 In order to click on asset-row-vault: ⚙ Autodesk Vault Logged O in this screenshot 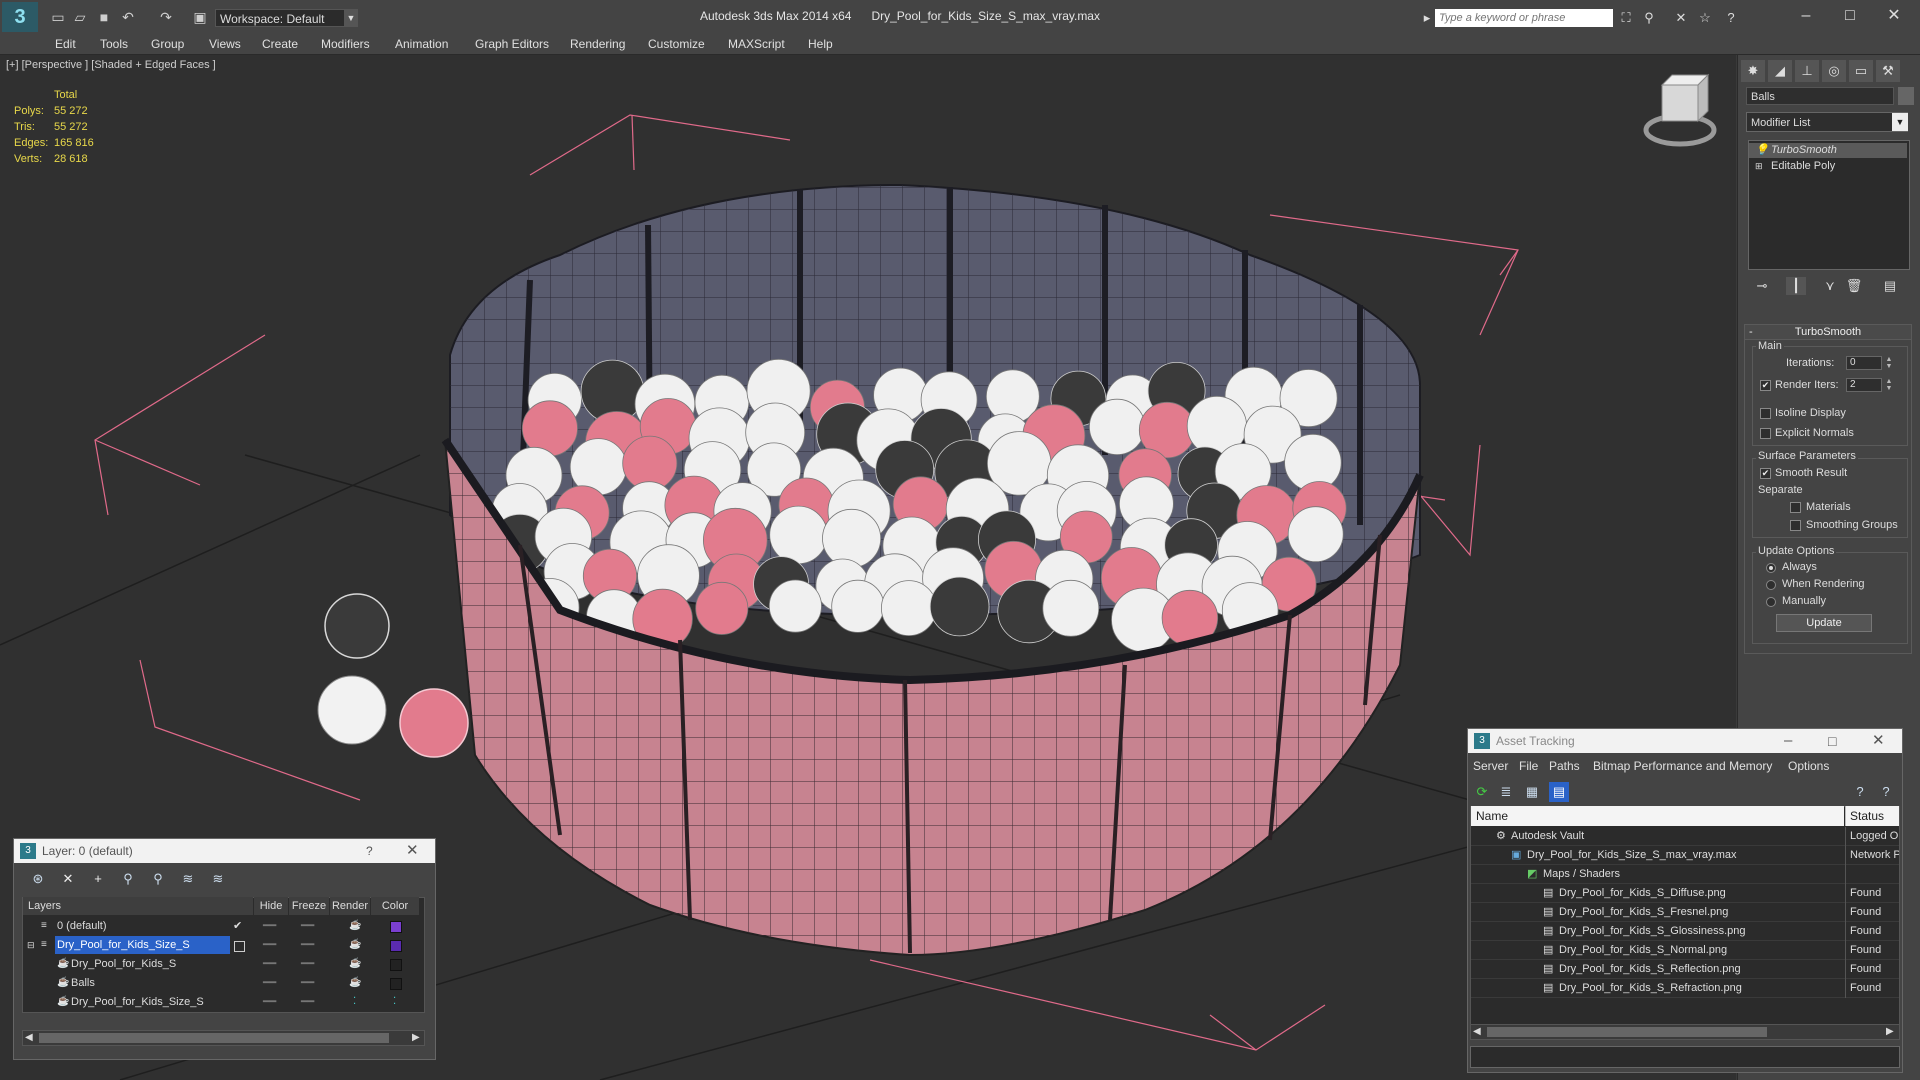, I will do `click(1685, 836)`.